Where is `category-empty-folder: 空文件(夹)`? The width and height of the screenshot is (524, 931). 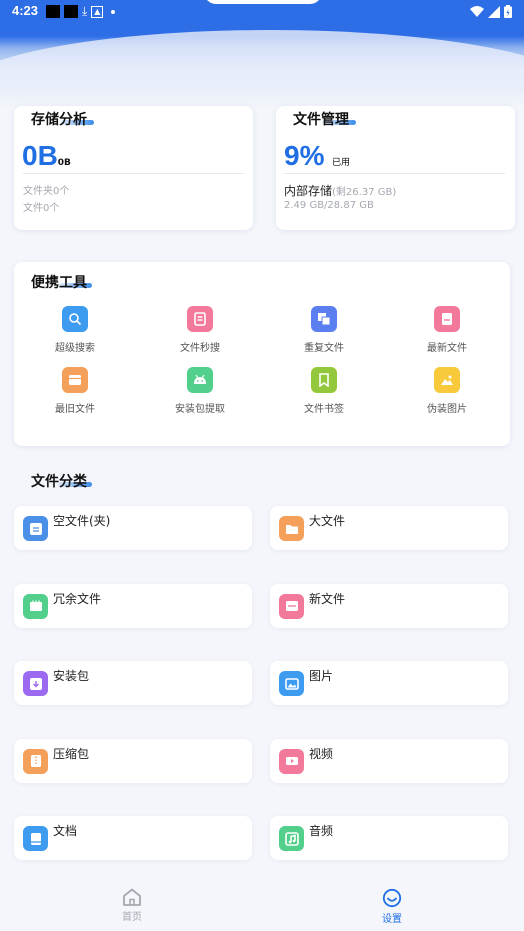 category-empty-folder: 空文件(夹) is located at coordinates (133, 528).